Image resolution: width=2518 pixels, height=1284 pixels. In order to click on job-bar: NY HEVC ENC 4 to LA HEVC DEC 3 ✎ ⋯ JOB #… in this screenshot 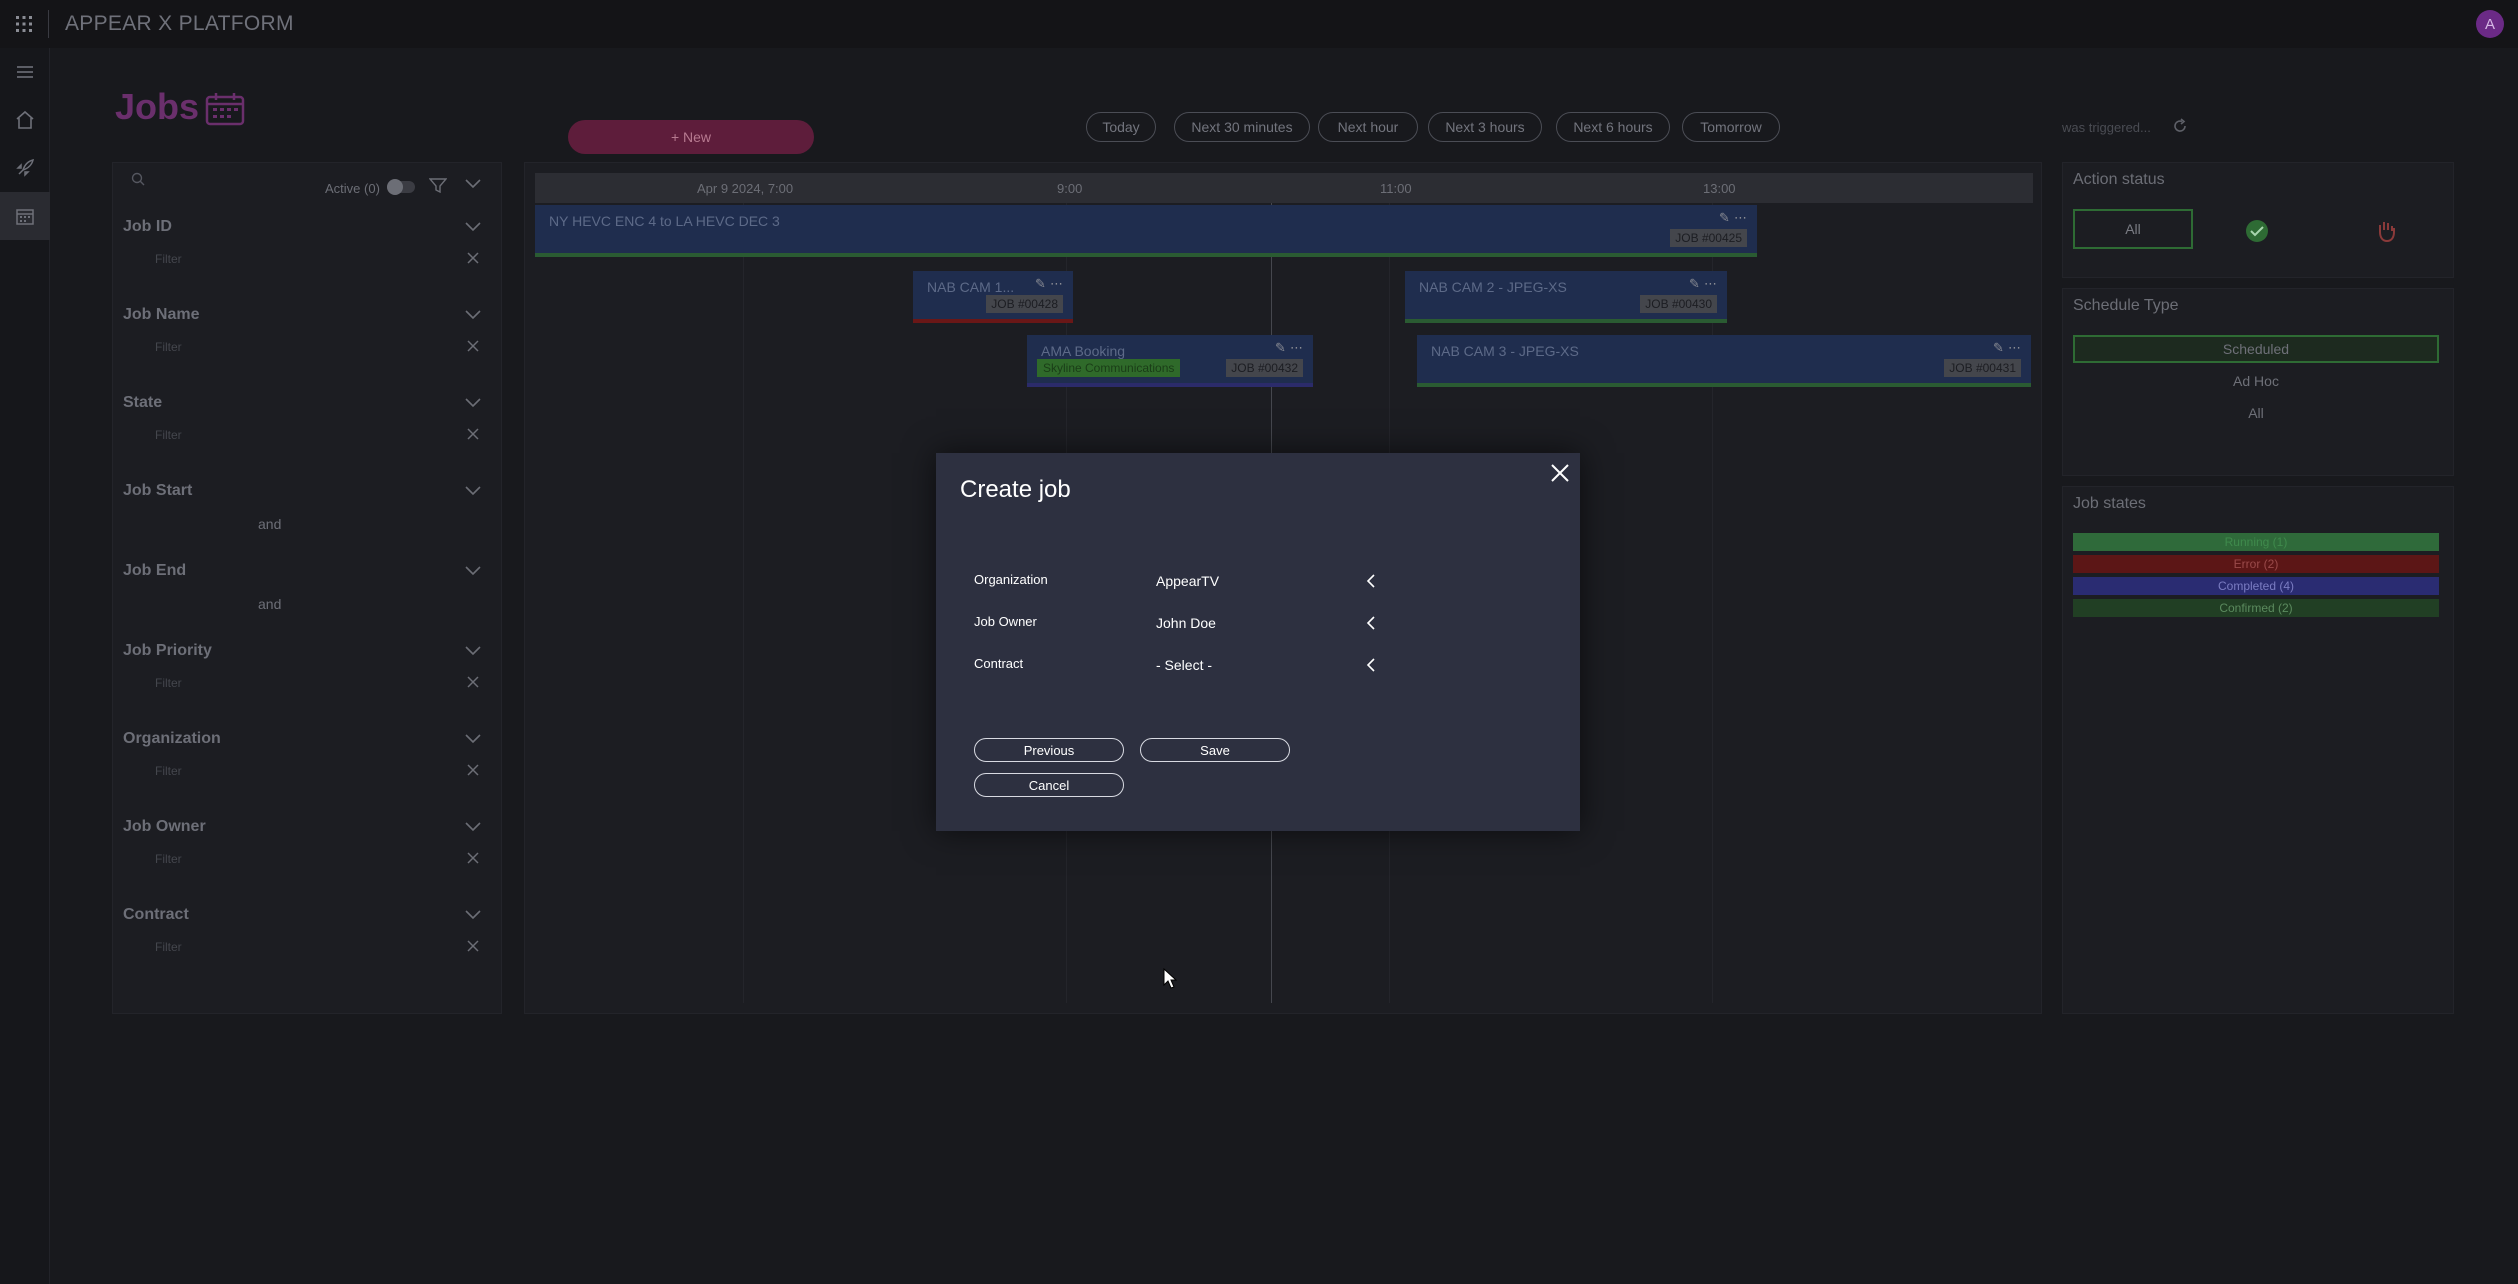, I will do `click(1146, 231)`.